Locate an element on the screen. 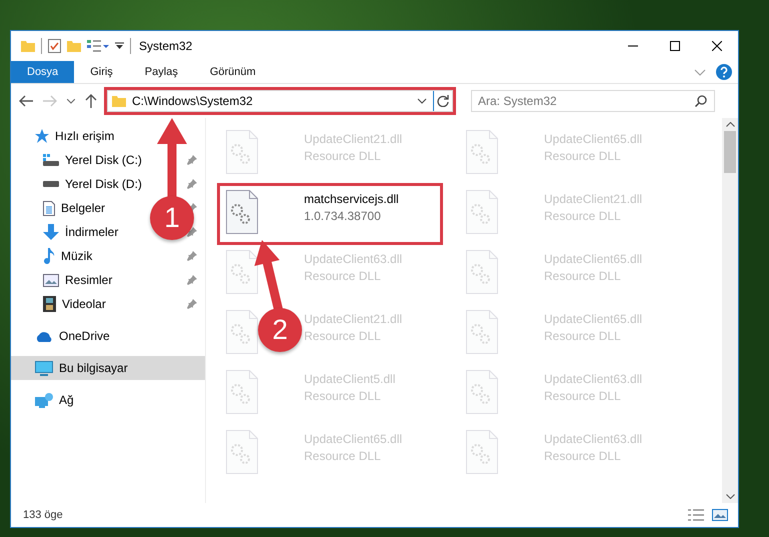 The image size is (769, 537). sidebar-item: Müzik is located at coordinates (67, 256).